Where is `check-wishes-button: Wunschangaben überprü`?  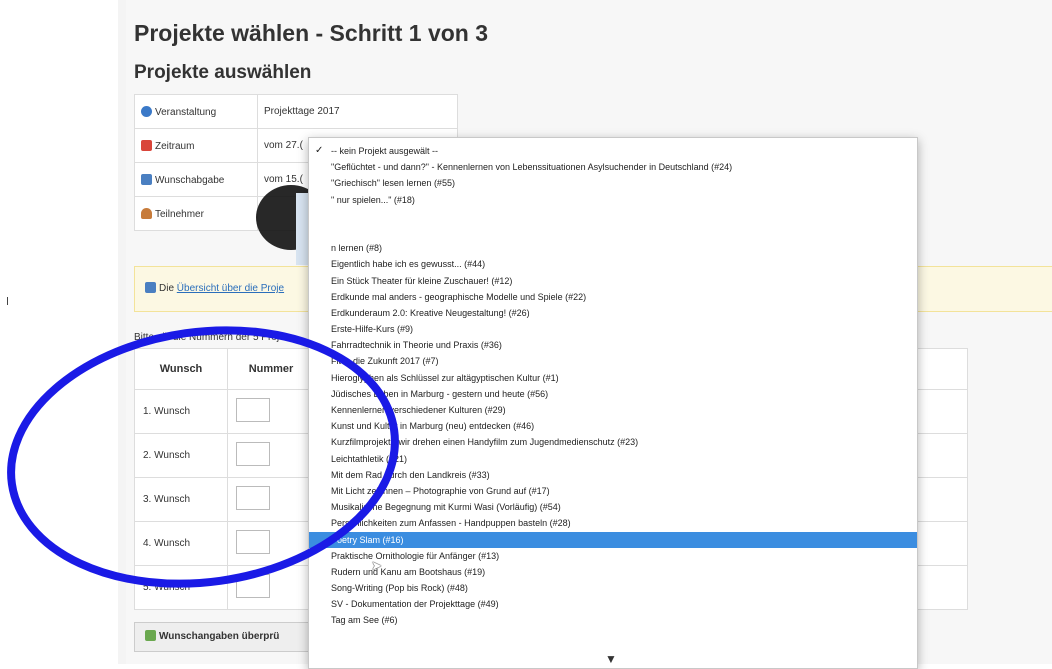
check-wishes-button: Wunschangaben überprü is located at coordinates (234, 637).